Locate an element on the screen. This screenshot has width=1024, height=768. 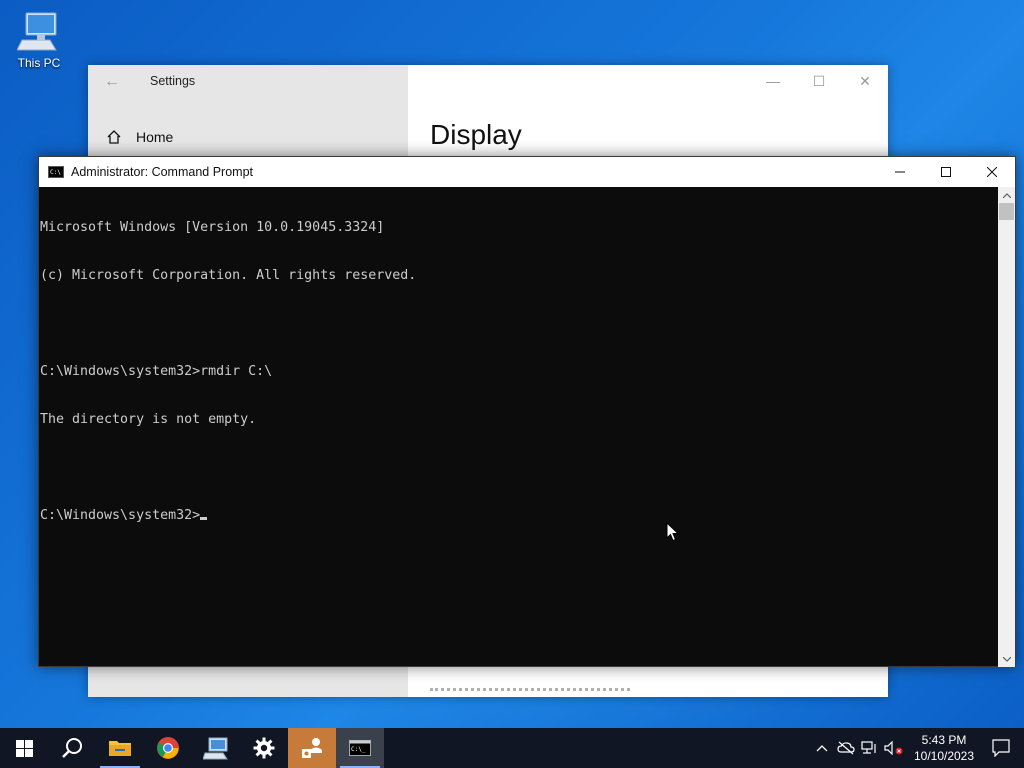
network-computer-icon is located at coordinates (215, 748).